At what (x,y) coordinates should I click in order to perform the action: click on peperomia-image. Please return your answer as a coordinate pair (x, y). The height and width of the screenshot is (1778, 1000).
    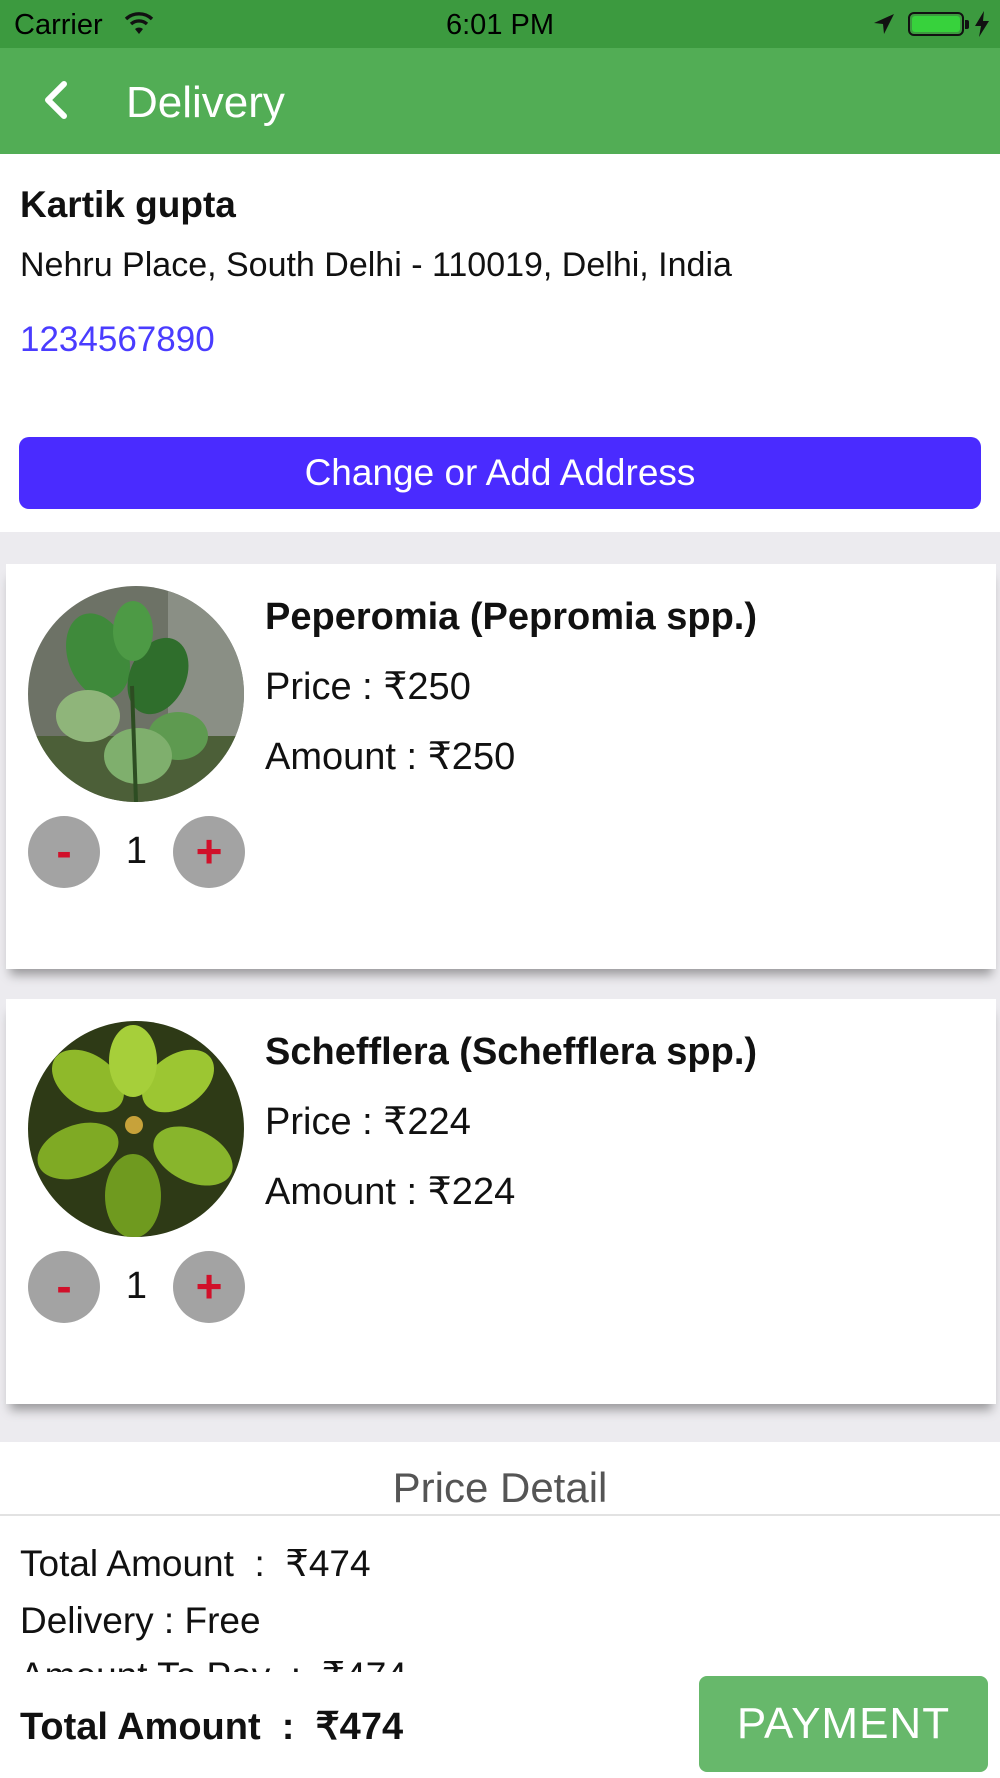
    Looking at the image, I should click on (136, 694).